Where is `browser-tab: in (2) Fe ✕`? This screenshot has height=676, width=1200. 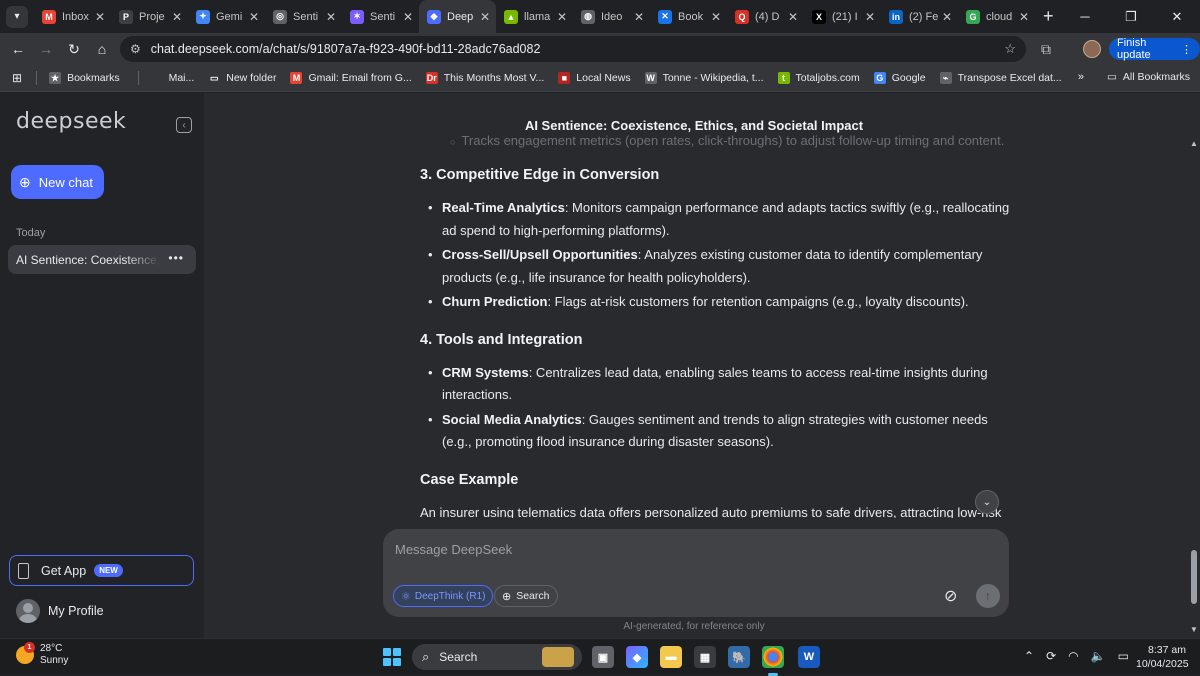
browser-tab: in (2) Fe ✕ is located at coordinates (919, 16).